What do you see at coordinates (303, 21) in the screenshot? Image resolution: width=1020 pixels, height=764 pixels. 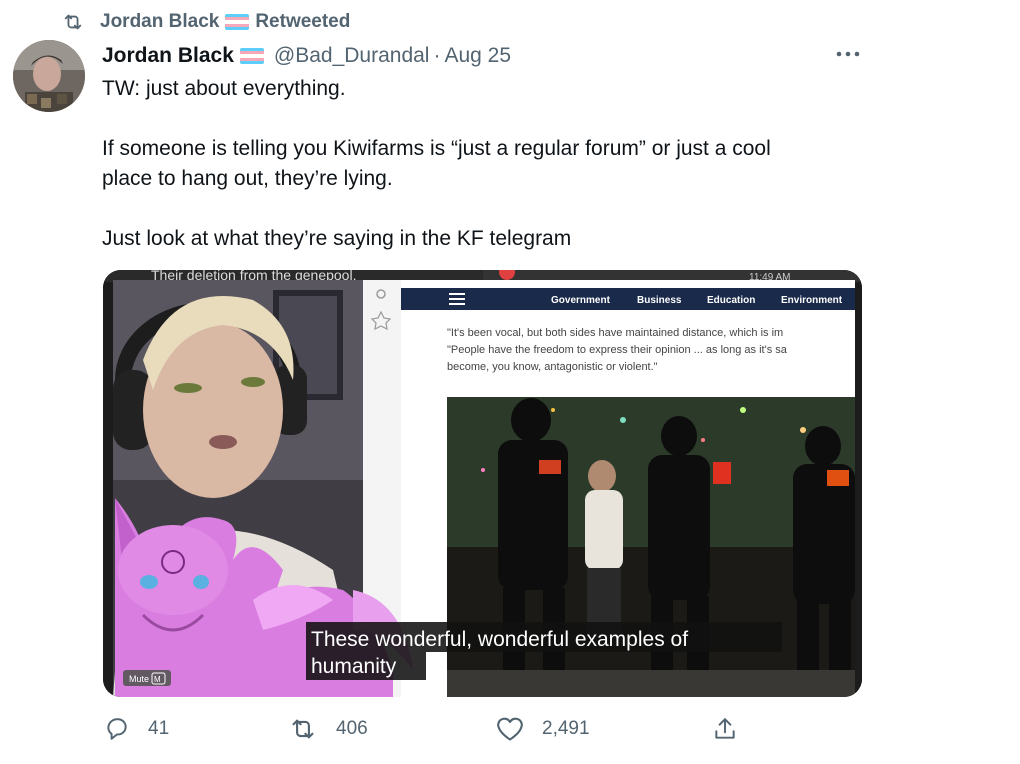 I see `retweeted-label: Retweeted` at bounding box center [303, 21].